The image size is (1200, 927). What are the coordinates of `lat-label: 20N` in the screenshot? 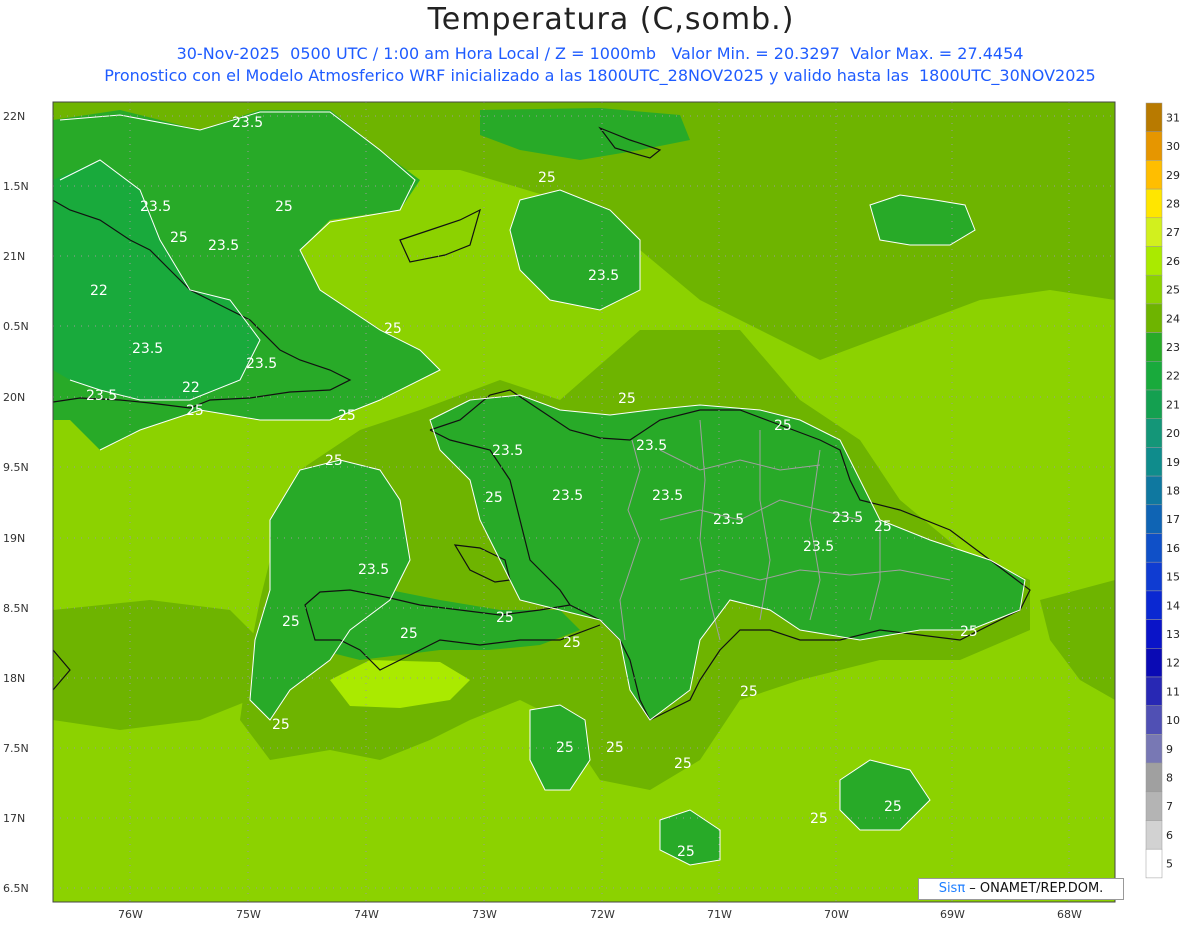 It's located at (14, 397).